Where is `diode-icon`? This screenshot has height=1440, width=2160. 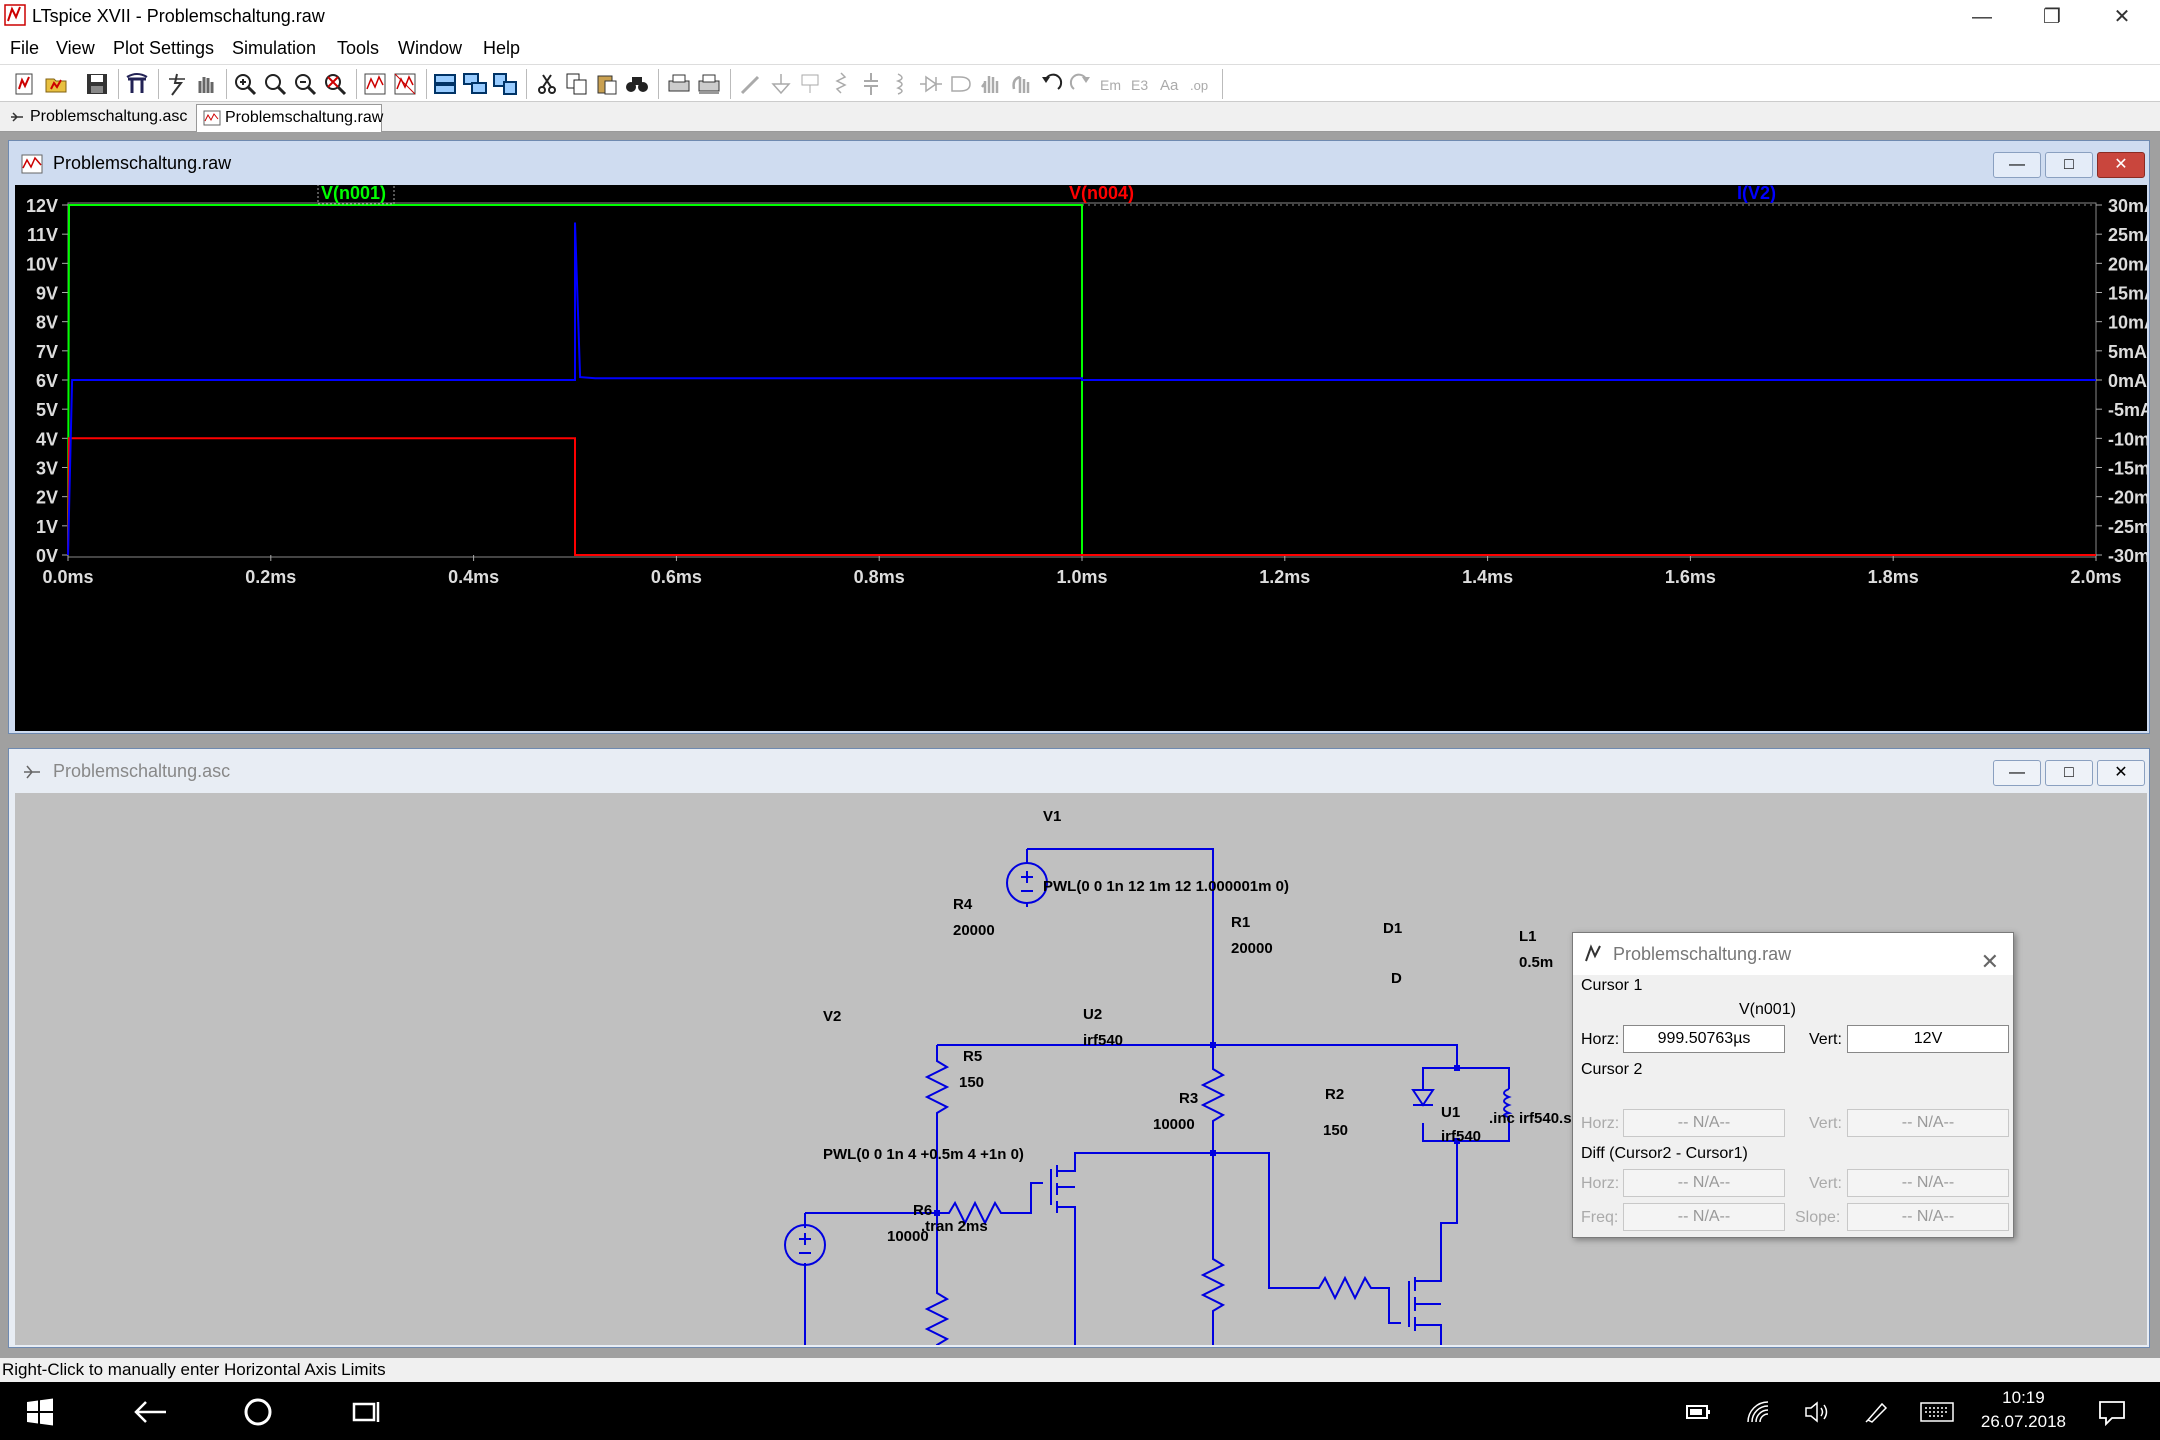
diode-icon is located at coordinates (931, 84).